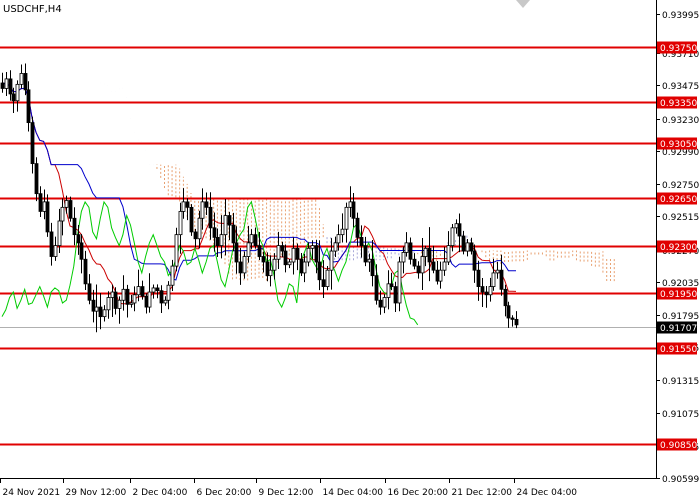 The height and width of the screenshot is (500, 700). I want to click on y-tick-label: 0.92515, so click(680, 218).